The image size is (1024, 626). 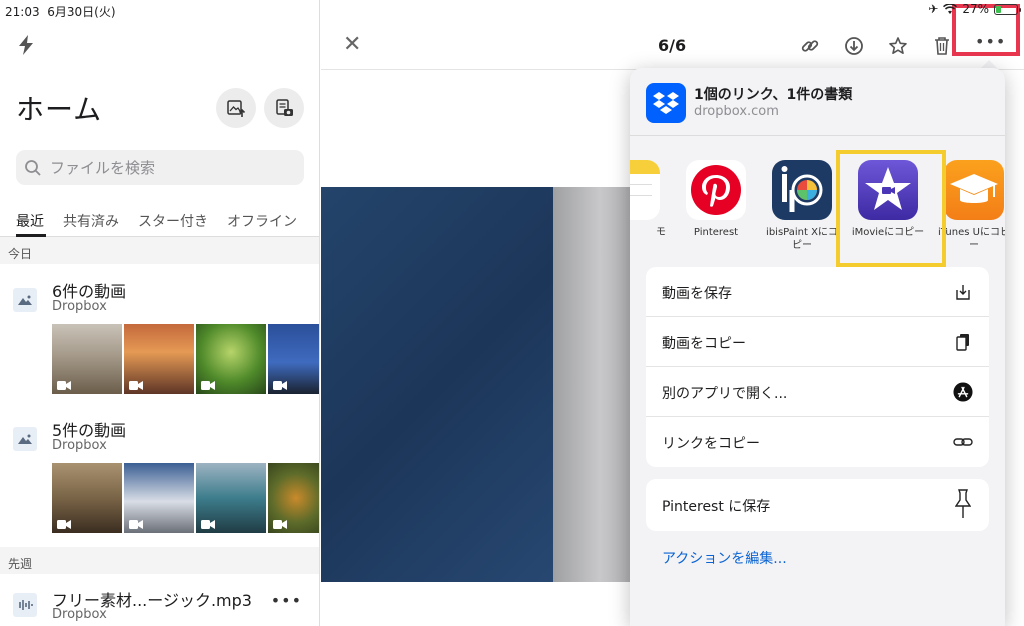 I want to click on dropbox-logo-icon, so click(x=666, y=103).